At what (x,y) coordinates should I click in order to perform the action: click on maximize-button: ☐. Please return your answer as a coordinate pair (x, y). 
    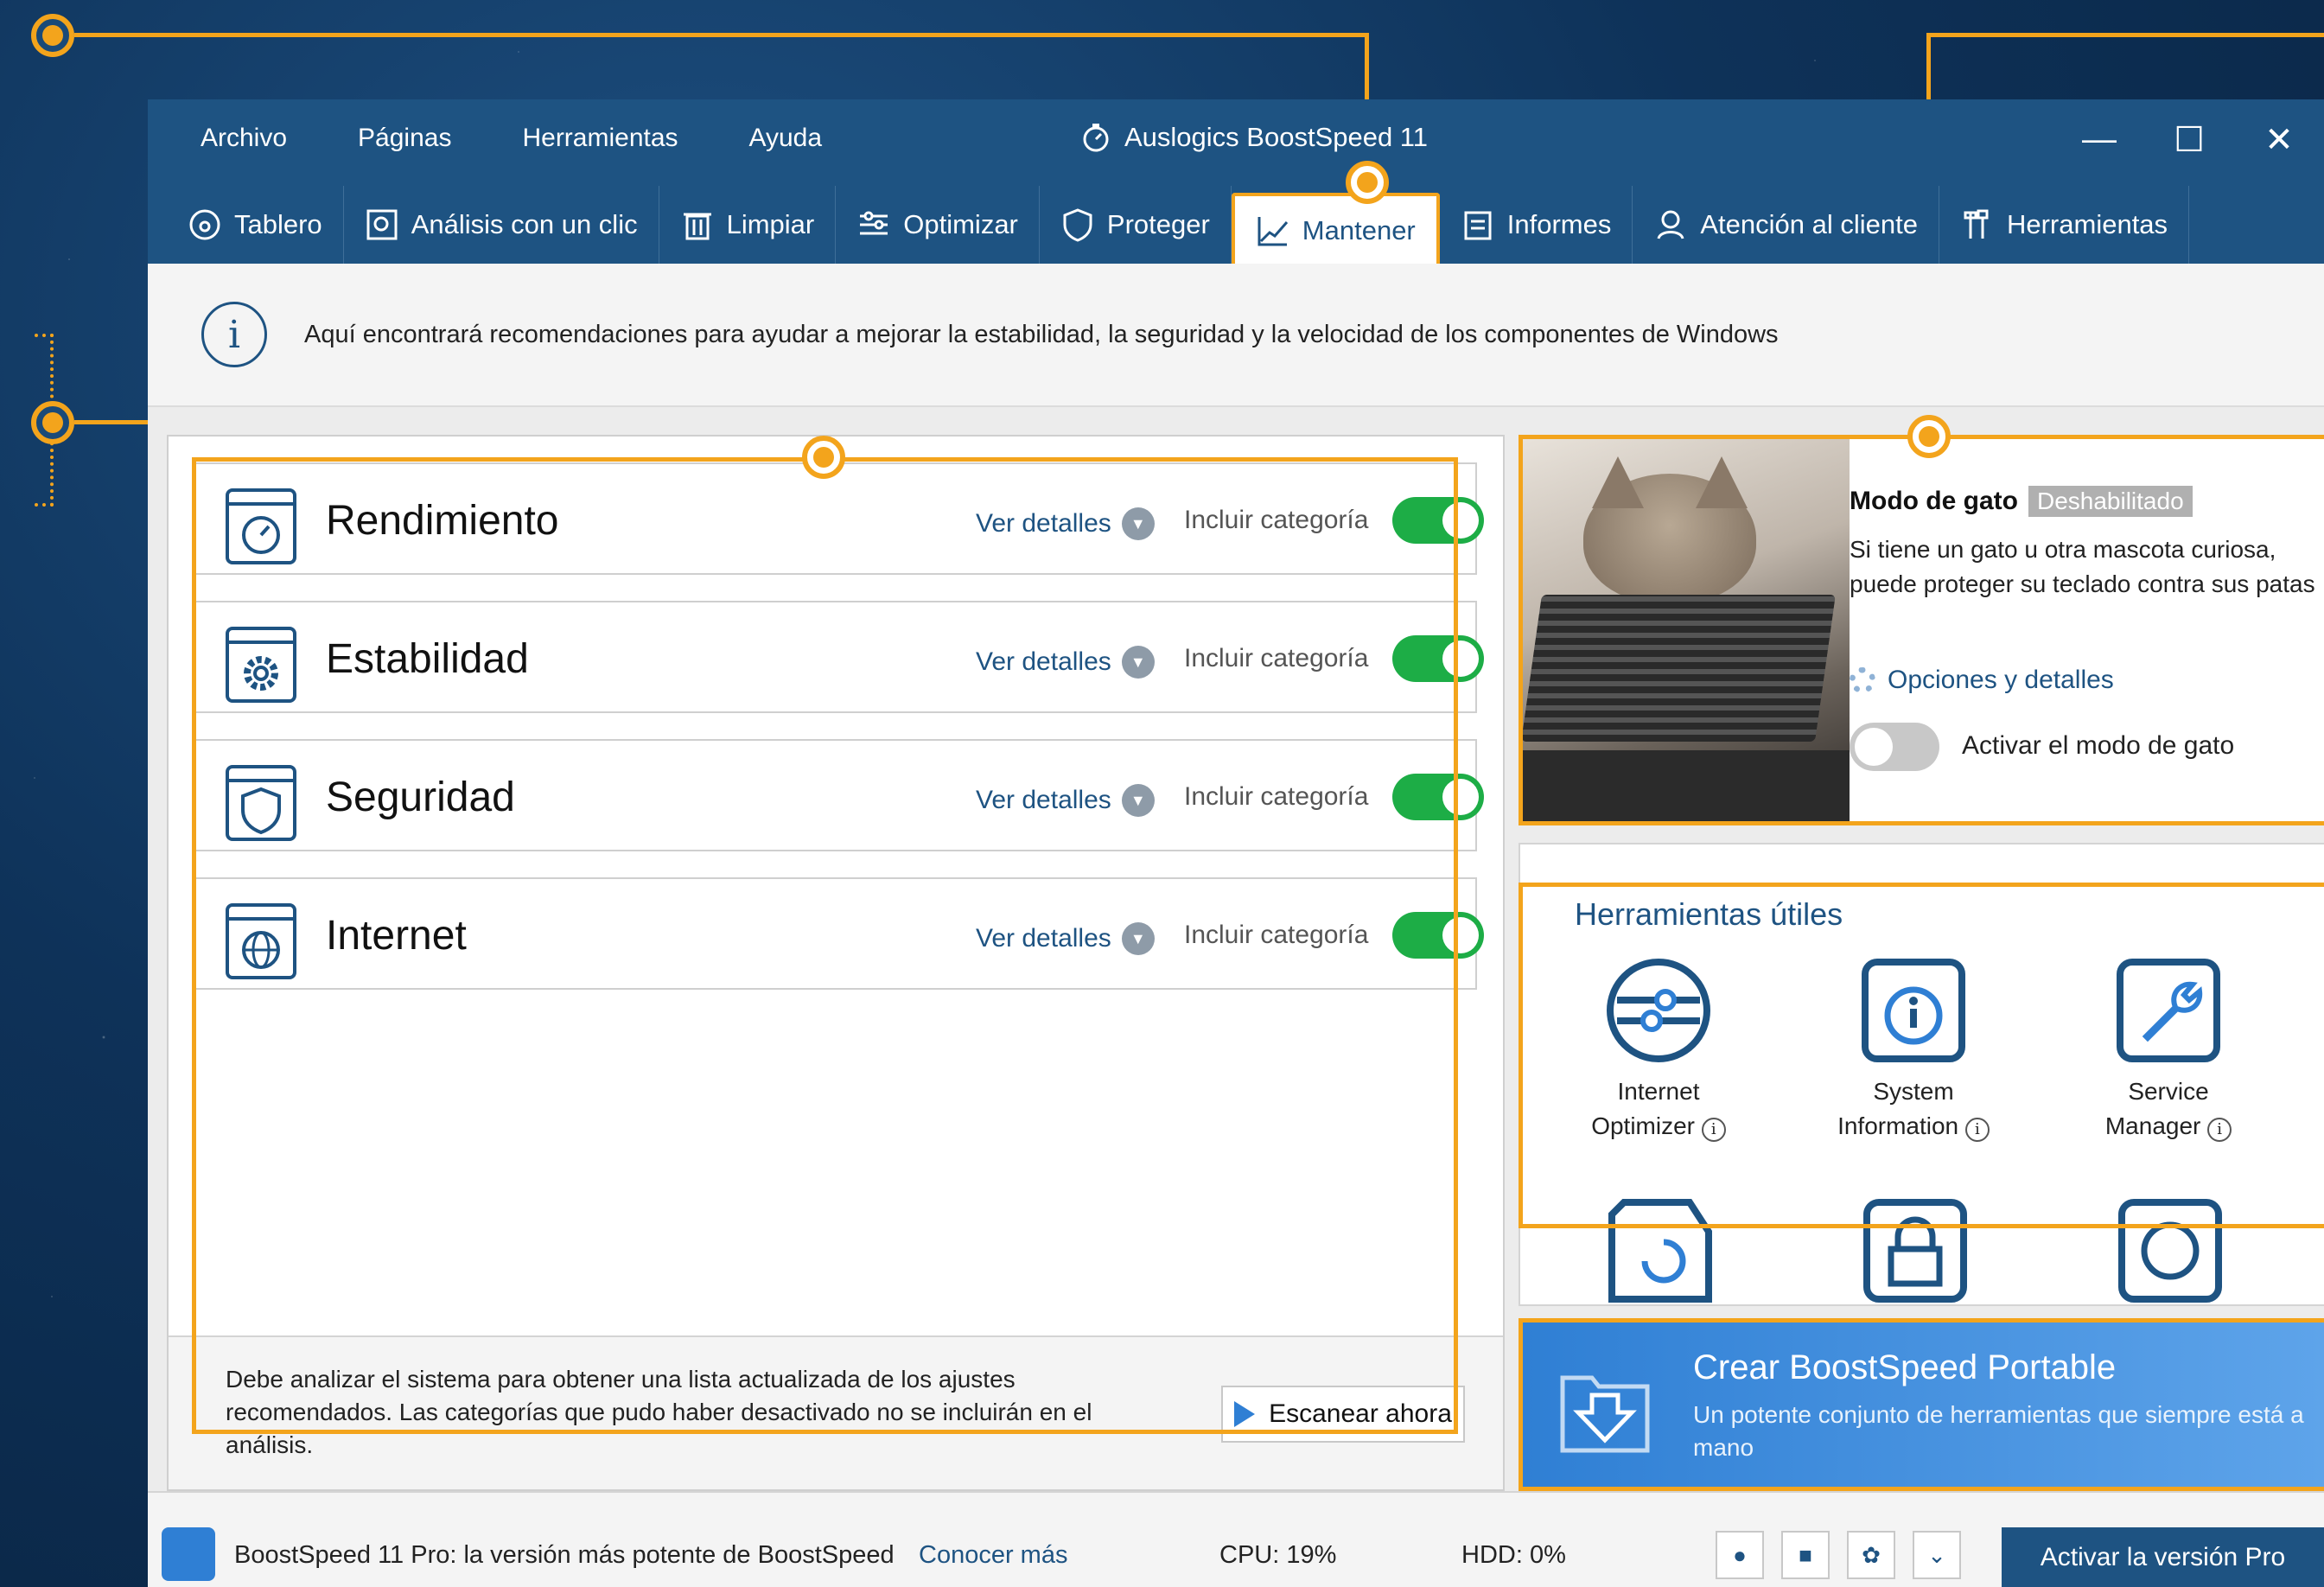
    Looking at the image, I should click on (2189, 140).